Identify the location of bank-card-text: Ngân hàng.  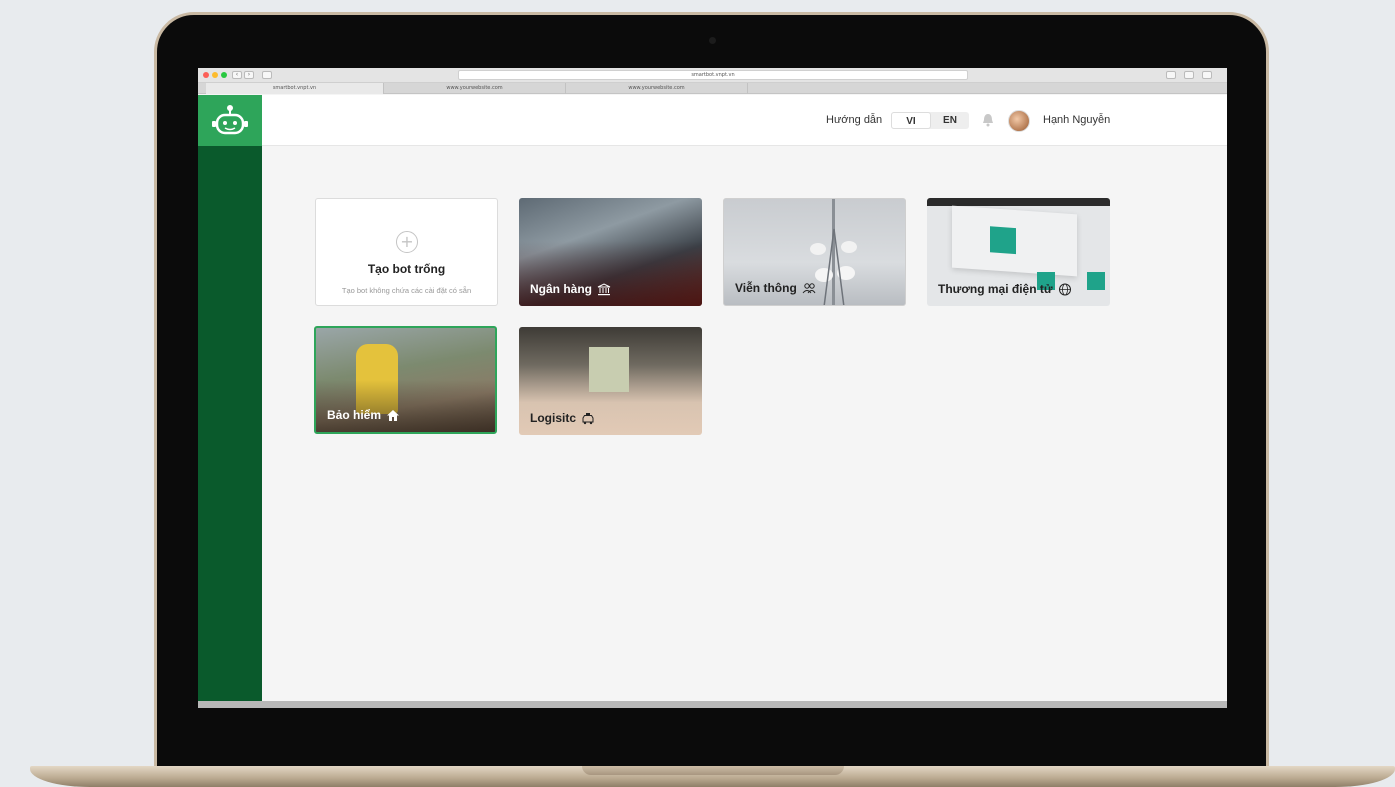
(561, 289).